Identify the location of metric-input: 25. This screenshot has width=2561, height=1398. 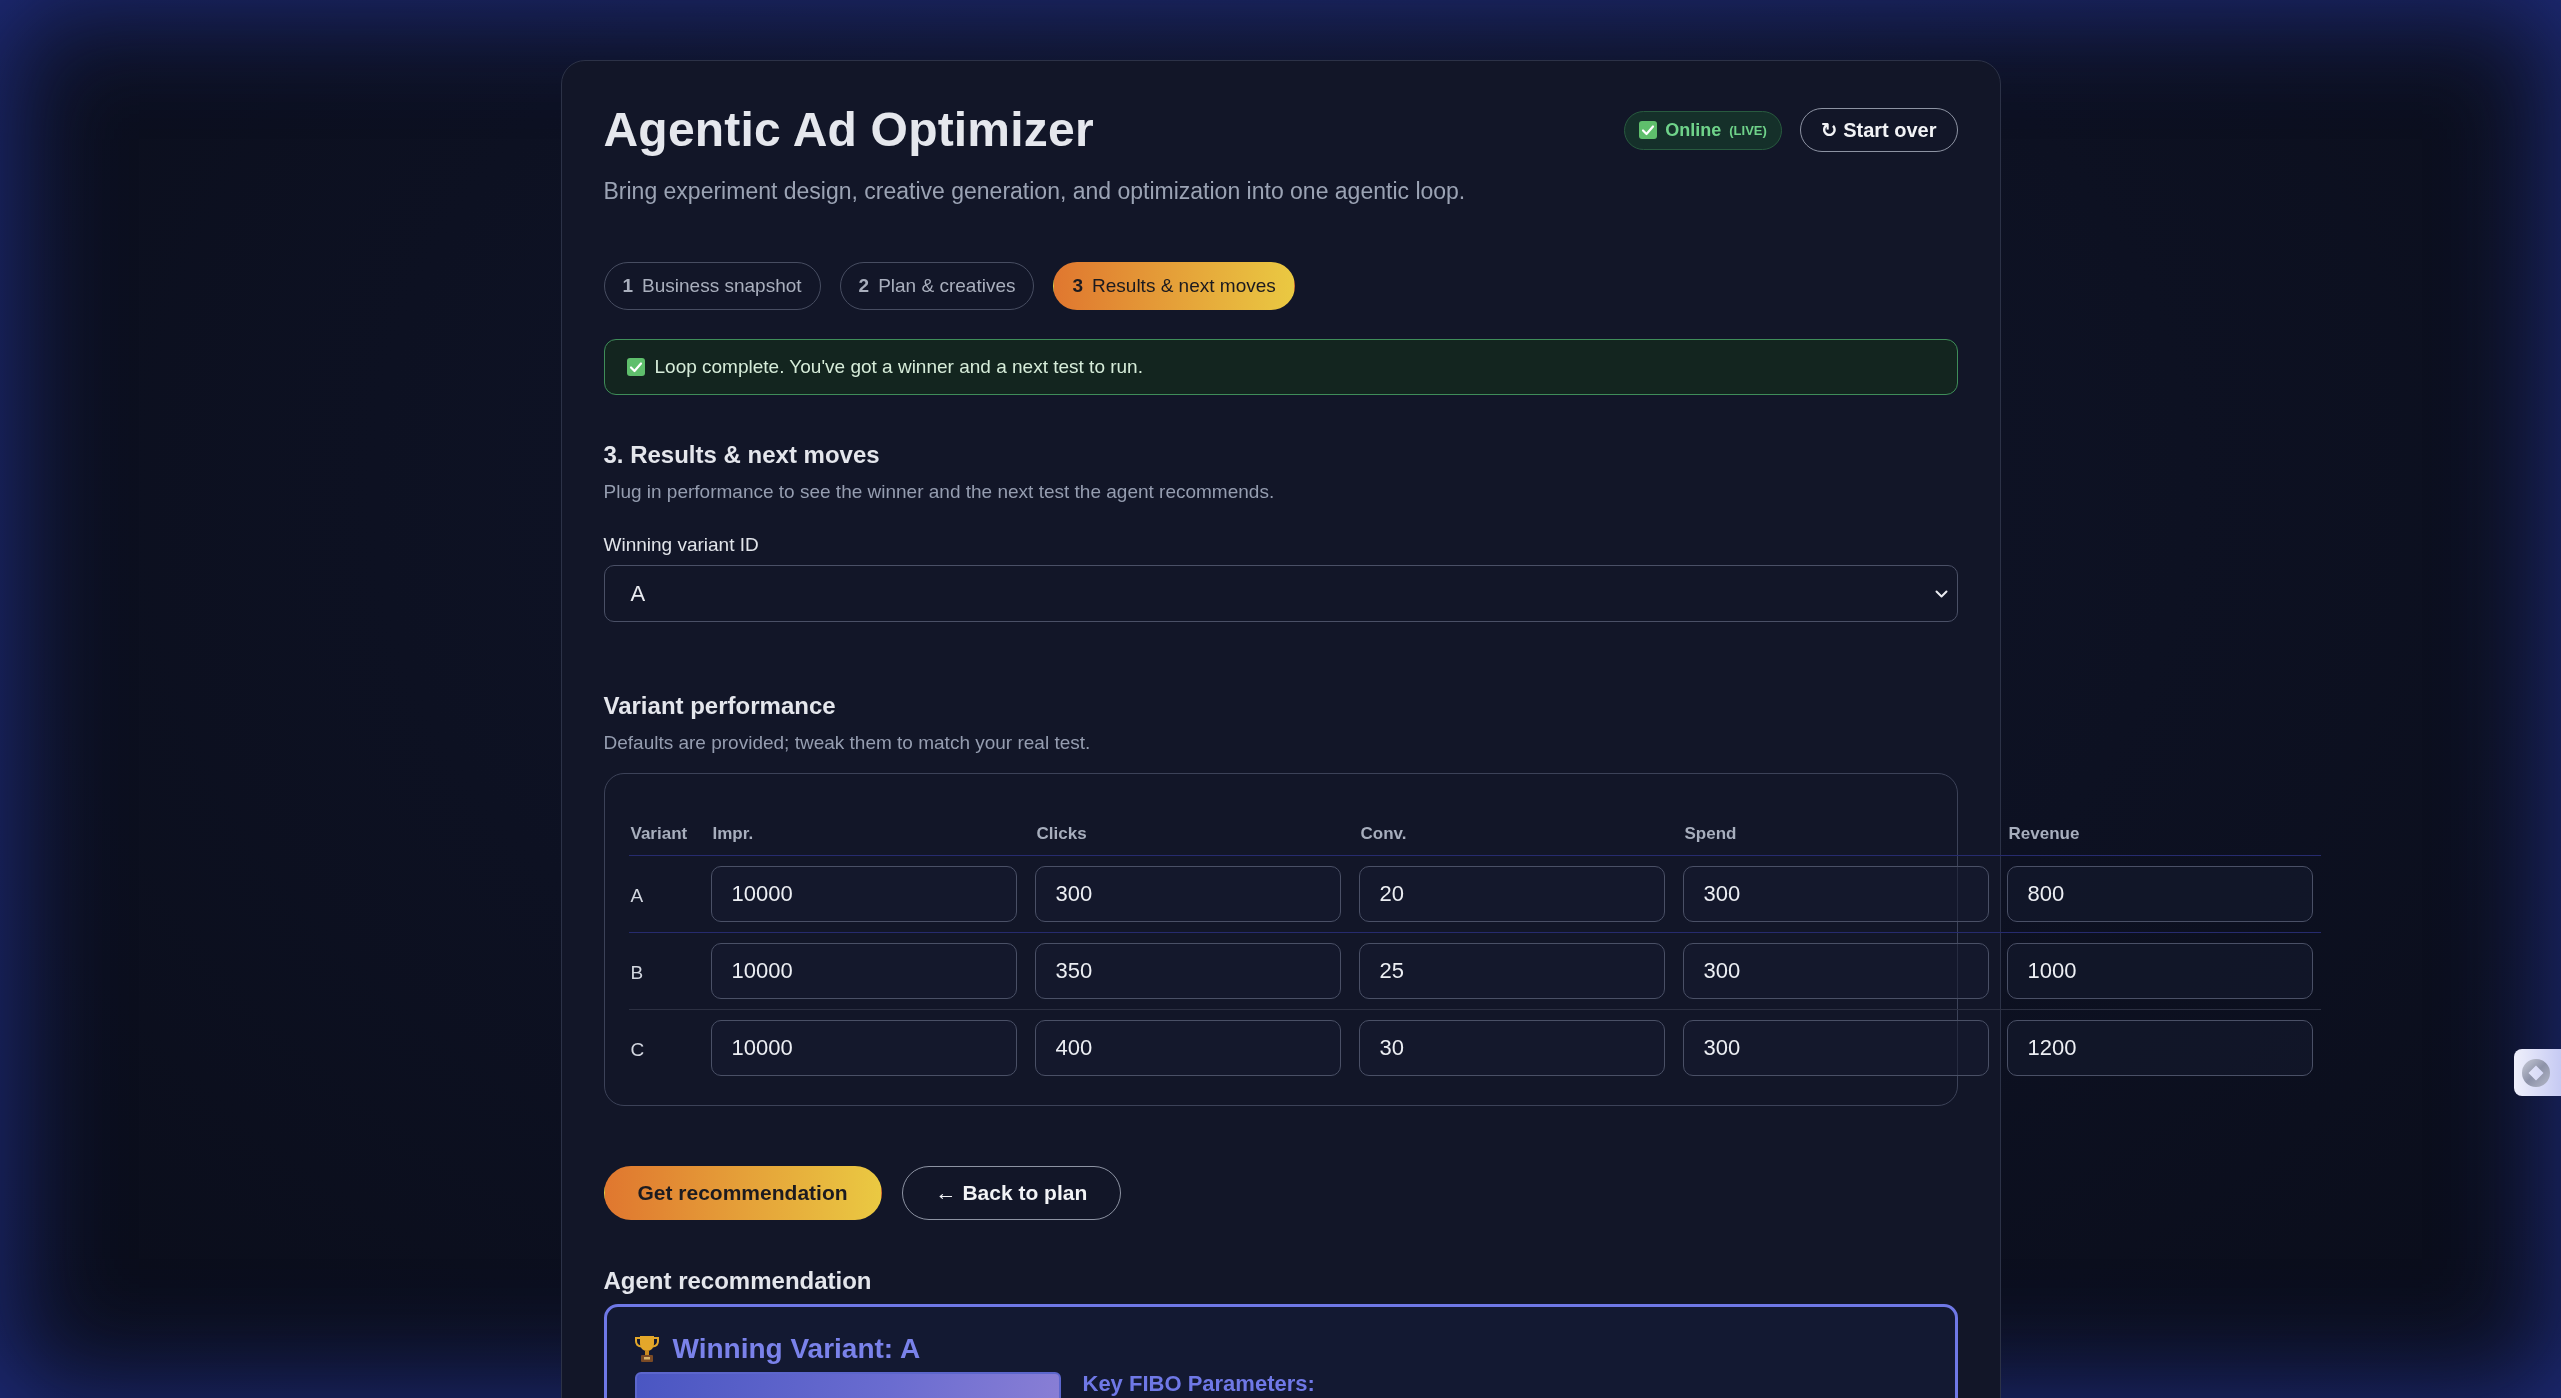
(1511, 970).